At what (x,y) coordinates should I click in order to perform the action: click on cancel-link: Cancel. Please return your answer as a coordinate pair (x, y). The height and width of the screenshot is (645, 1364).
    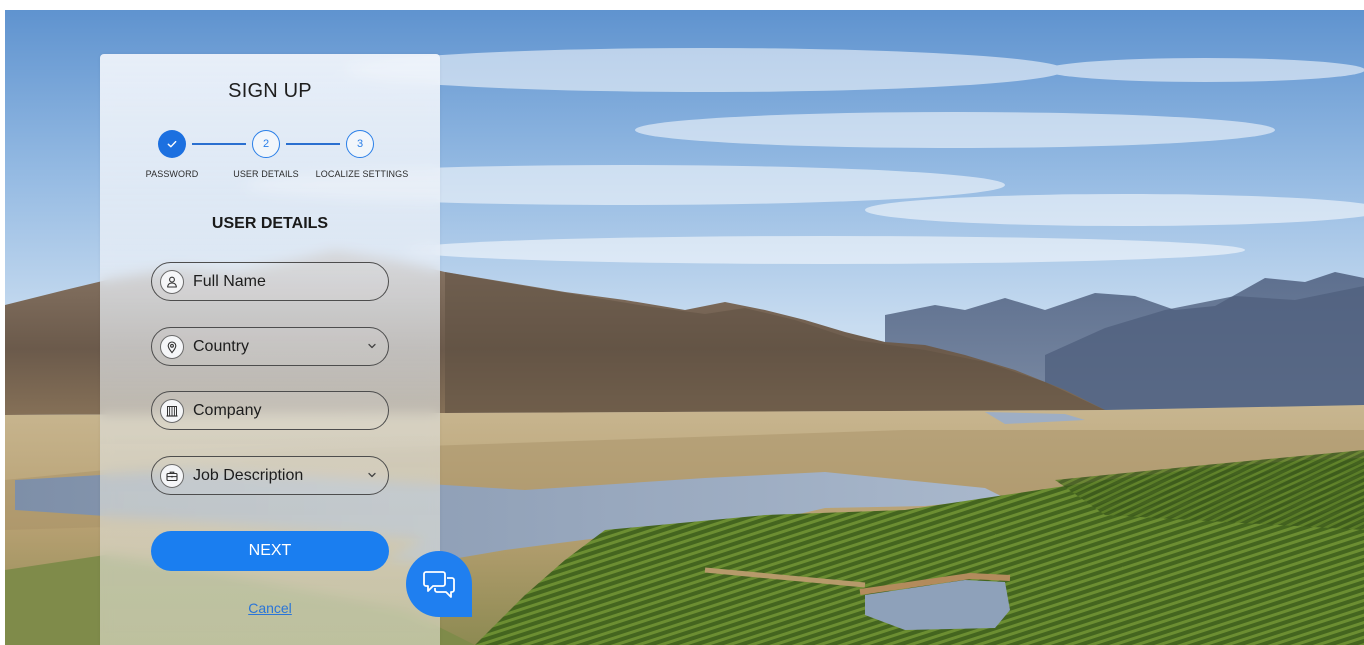
    Looking at the image, I should click on (270, 608).